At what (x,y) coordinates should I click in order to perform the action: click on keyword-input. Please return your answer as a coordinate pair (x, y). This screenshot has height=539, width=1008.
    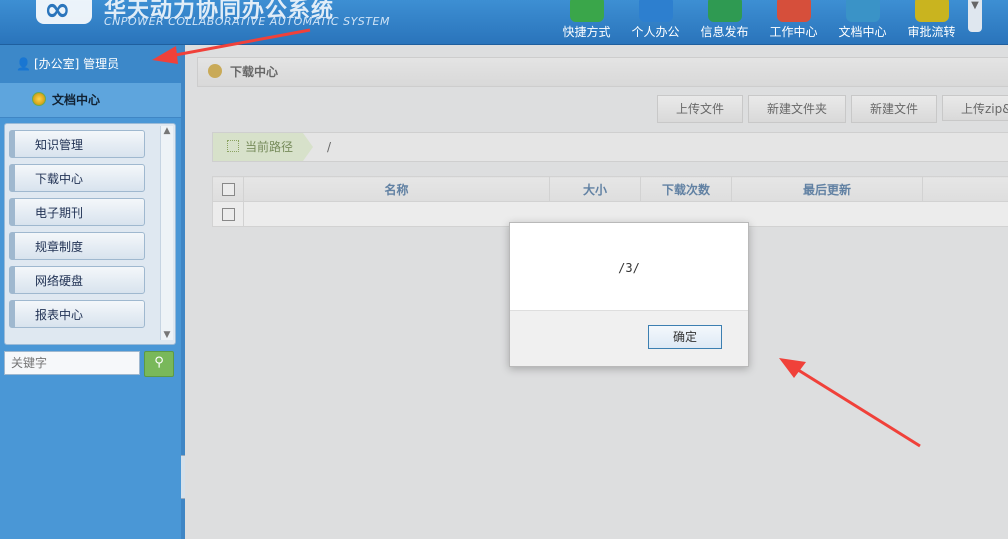
    Looking at the image, I should click on (72, 363).